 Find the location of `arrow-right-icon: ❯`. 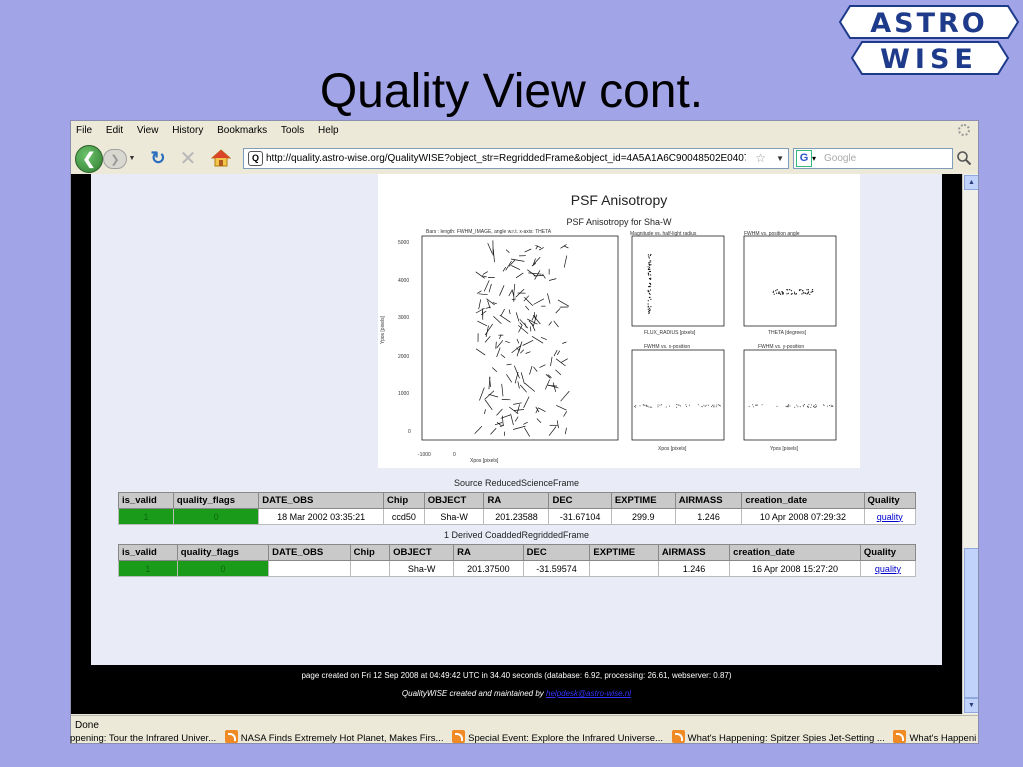

arrow-right-icon: ❯ is located at coordinates (115, 159).